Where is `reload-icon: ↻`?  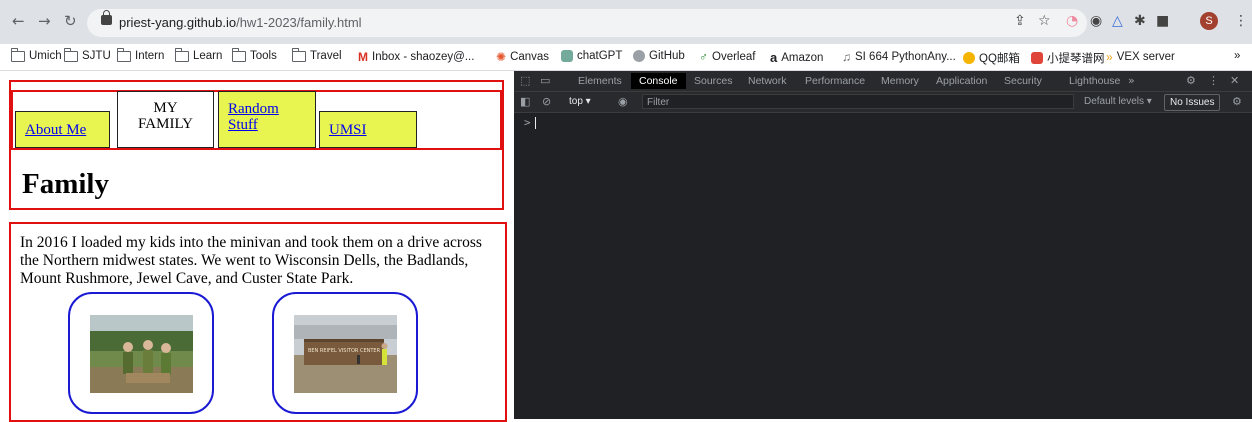 reload-icon: ↻ is located at coordinates (70, 21).